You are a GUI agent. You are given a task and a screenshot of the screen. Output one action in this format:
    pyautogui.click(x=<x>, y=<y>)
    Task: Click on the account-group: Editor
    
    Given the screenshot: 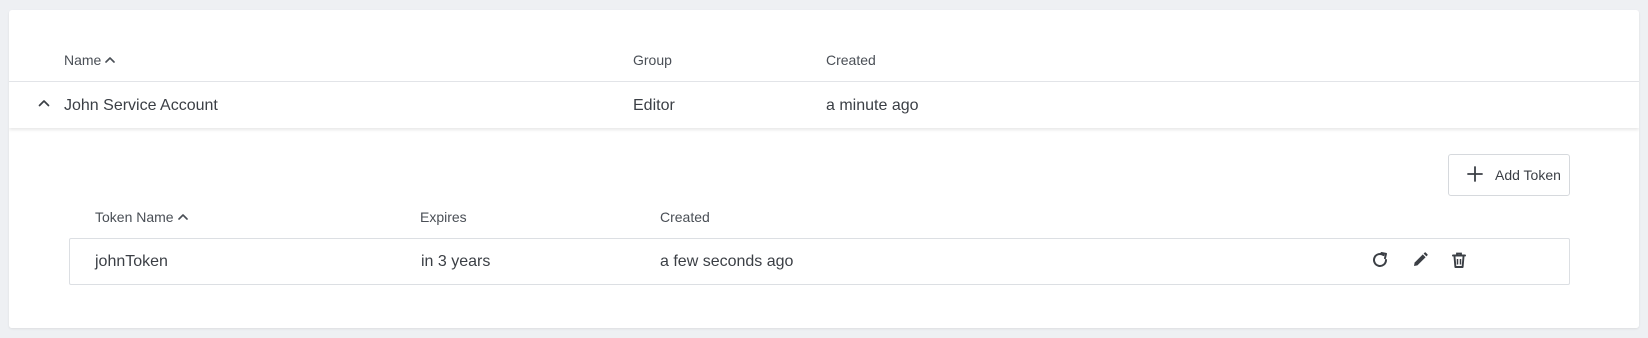 What is the action you would take?
    pyautogui.click(x=654, y=105)
    